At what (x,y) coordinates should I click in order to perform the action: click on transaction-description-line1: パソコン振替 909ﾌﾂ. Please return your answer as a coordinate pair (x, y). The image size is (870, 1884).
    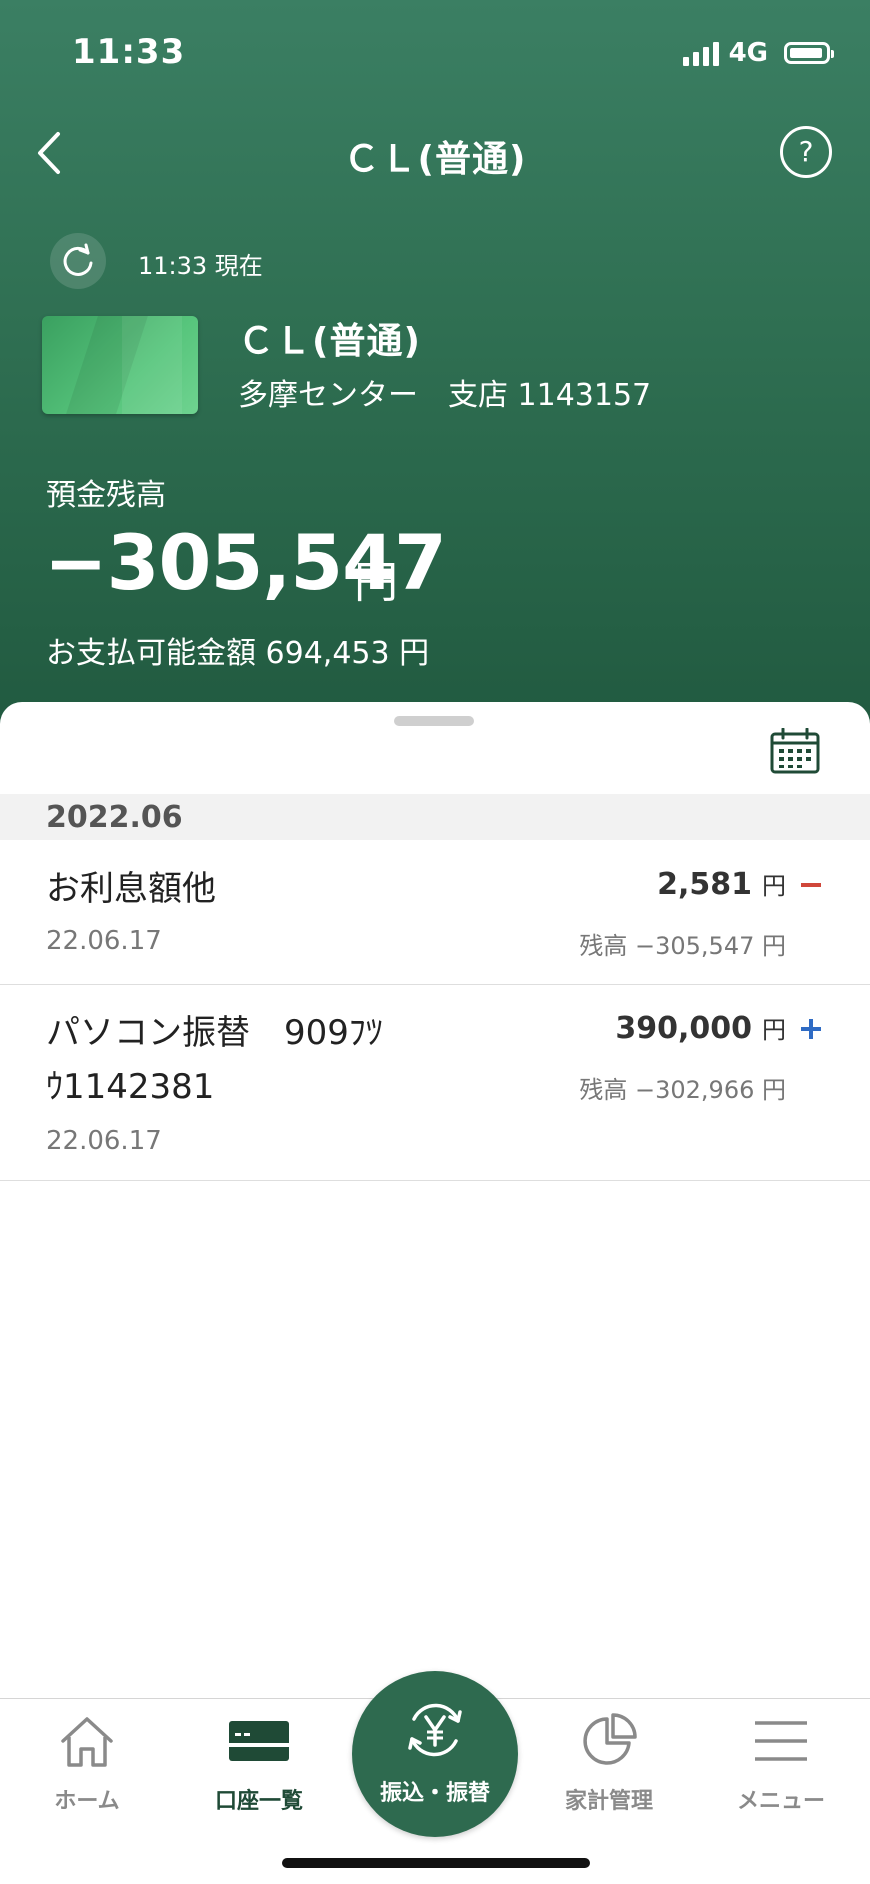
    Looking at the image, I should click on (214, 1033).